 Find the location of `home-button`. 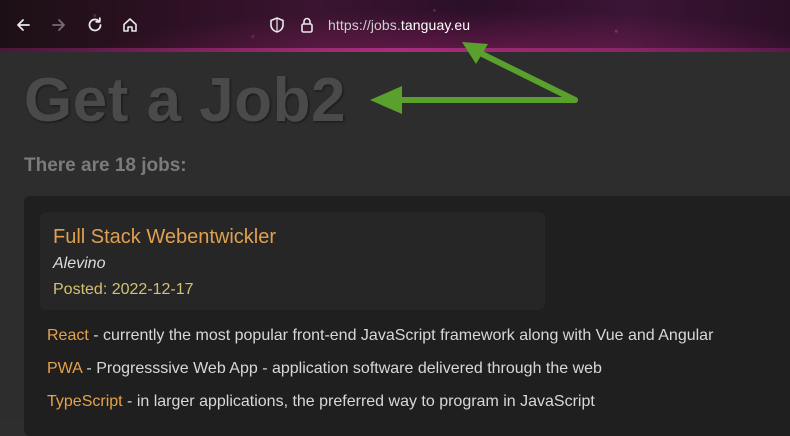

home-button is located at coordinates (130, 25).